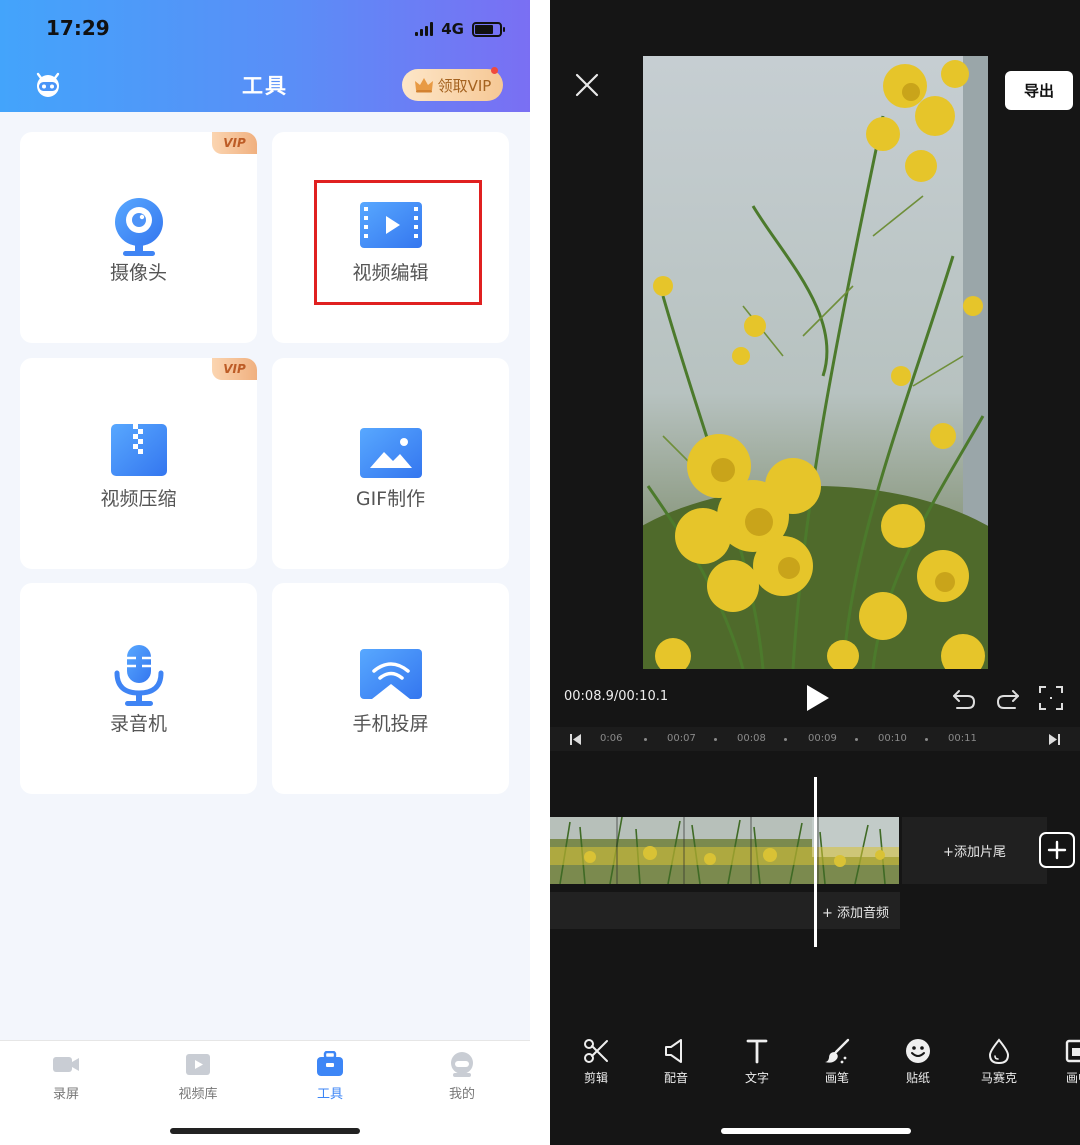 This screenshot has width=1080, height=1145. I want to click on export-button: 导出, so click(1039, 90).